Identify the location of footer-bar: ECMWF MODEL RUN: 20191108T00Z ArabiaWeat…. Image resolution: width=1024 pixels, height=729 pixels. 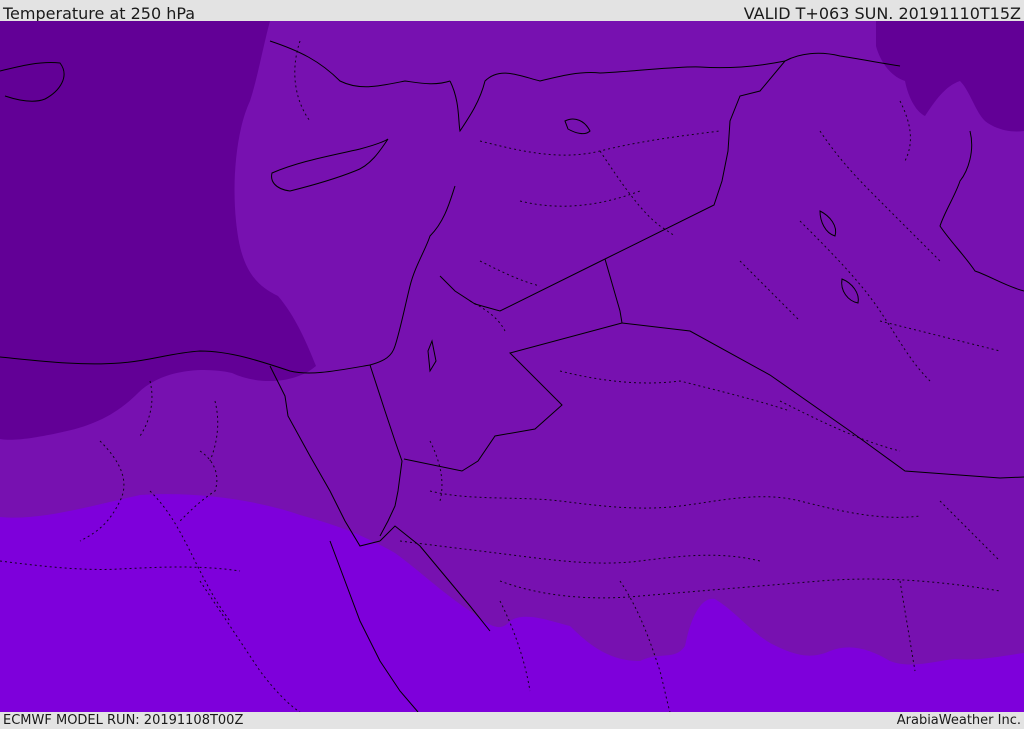
(512, 720).